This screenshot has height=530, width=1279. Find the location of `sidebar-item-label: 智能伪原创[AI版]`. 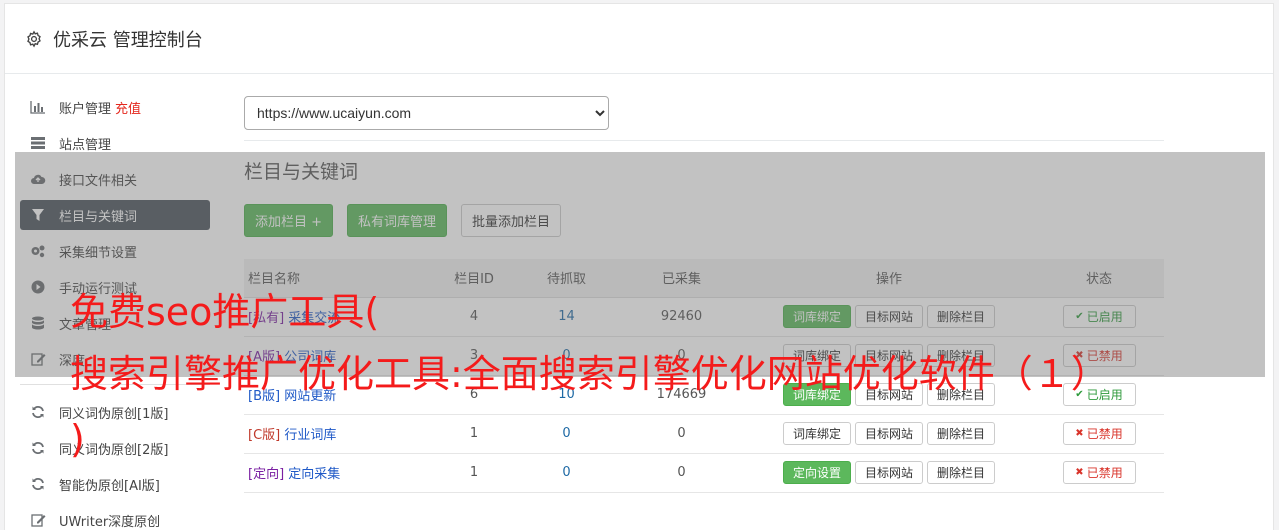

sidebar-item-label: 智能伪原创[AI版] is located at coordinates (109, 486).